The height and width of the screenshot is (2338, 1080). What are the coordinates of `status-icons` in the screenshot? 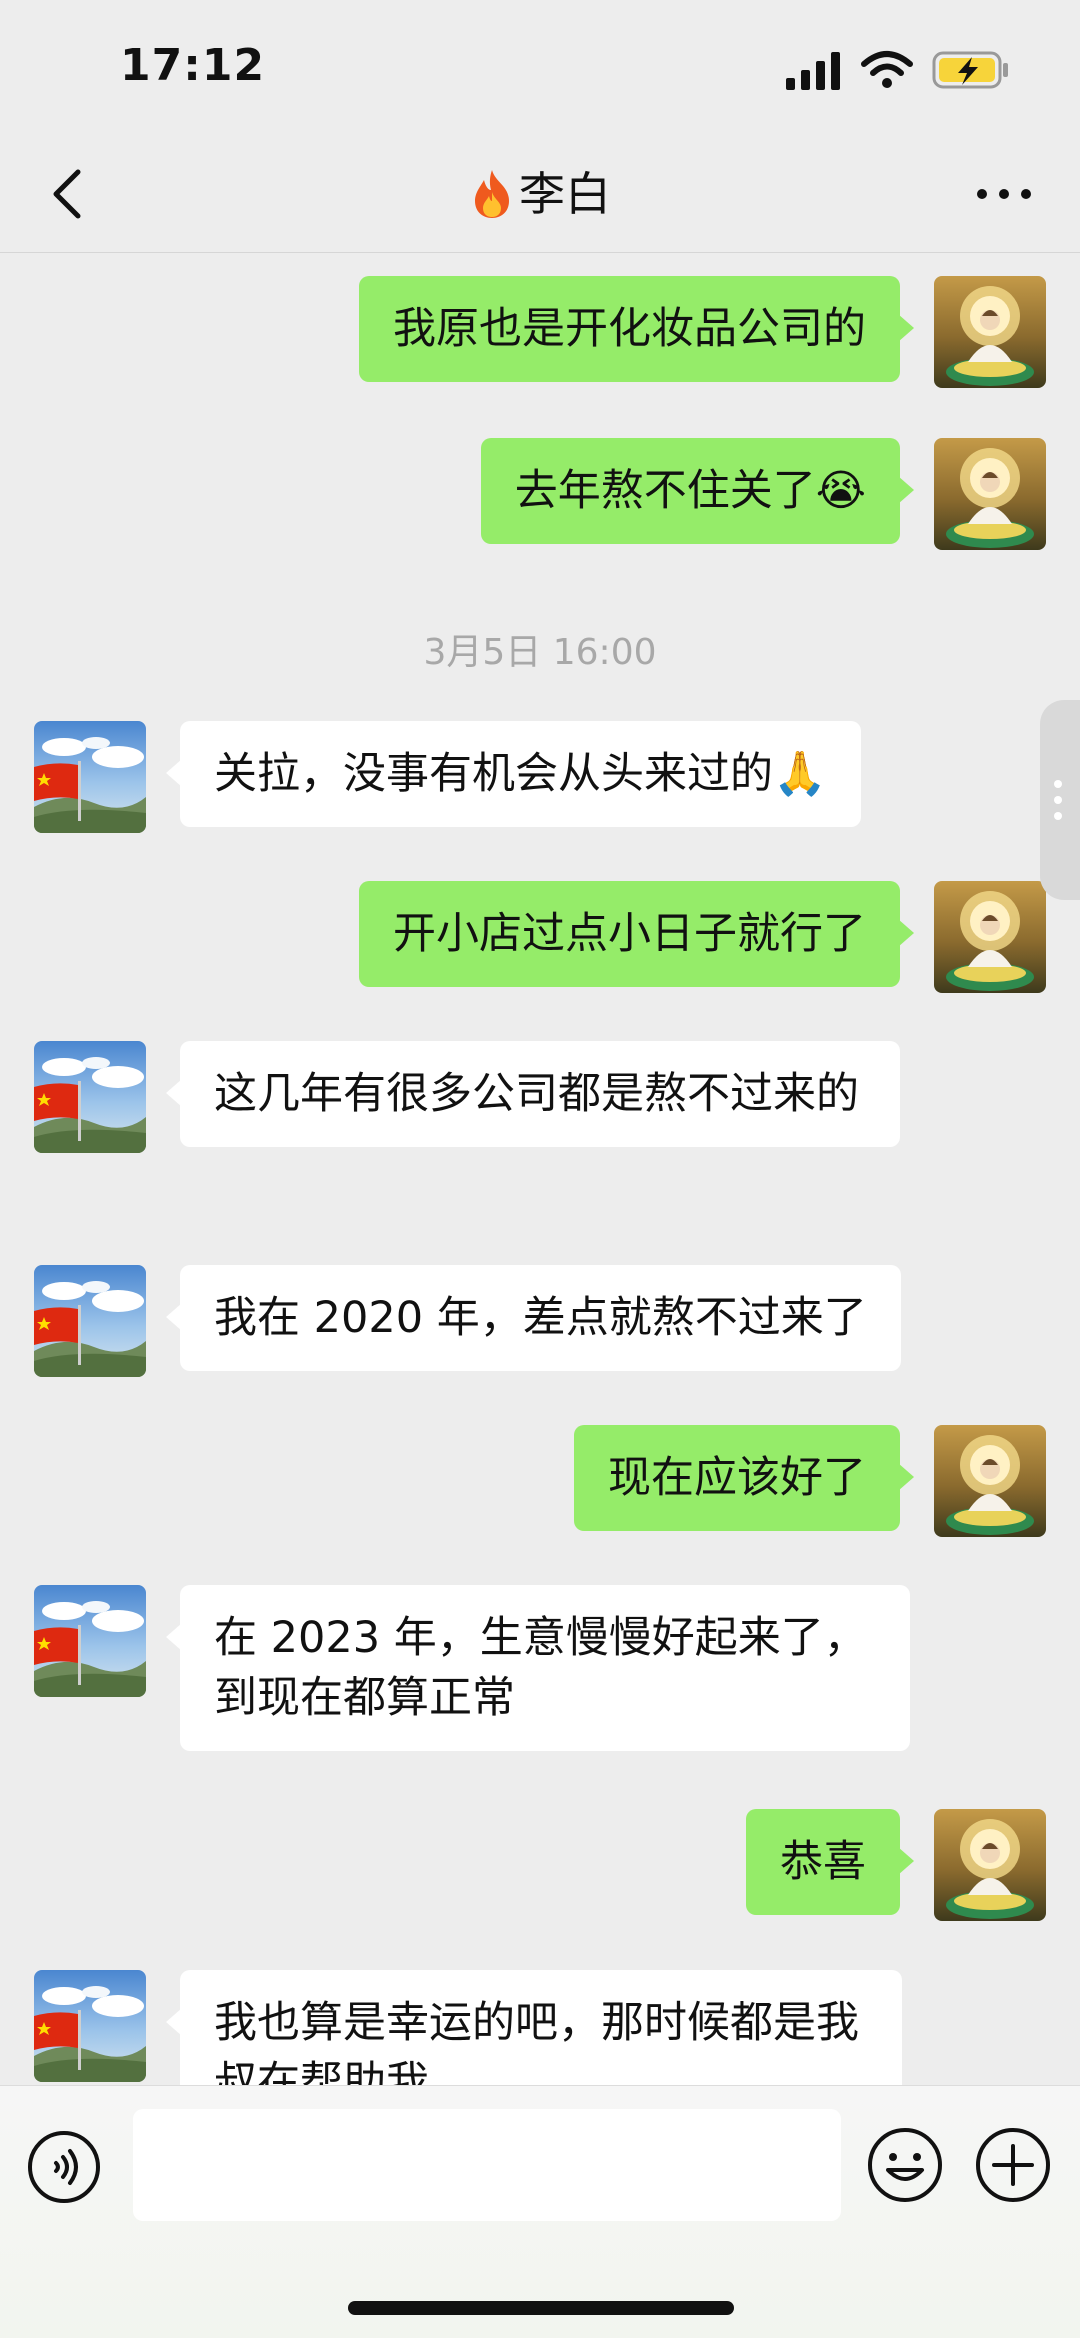 It's located at (897, 70).